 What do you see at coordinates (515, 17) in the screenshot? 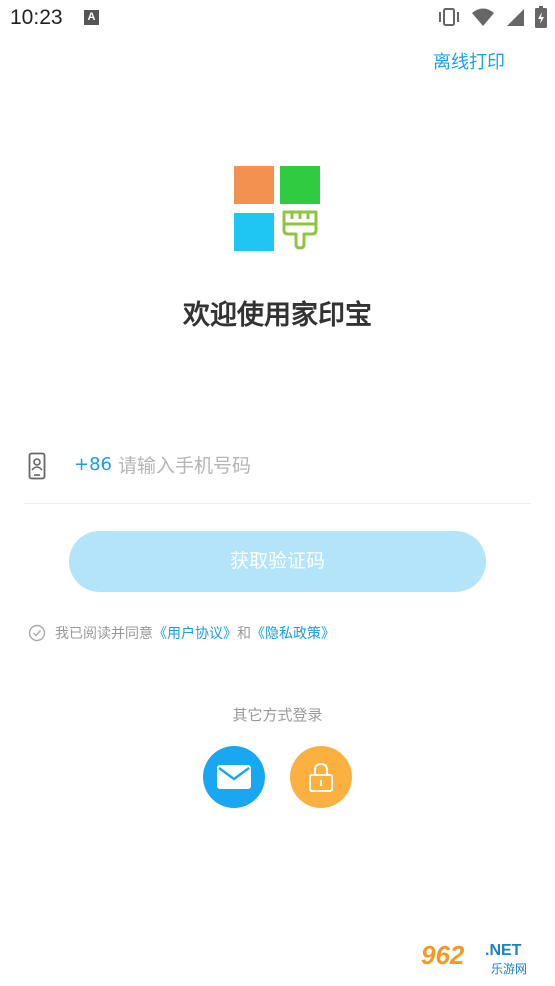
I see `signal-icon` at bounding box center [515, 17].